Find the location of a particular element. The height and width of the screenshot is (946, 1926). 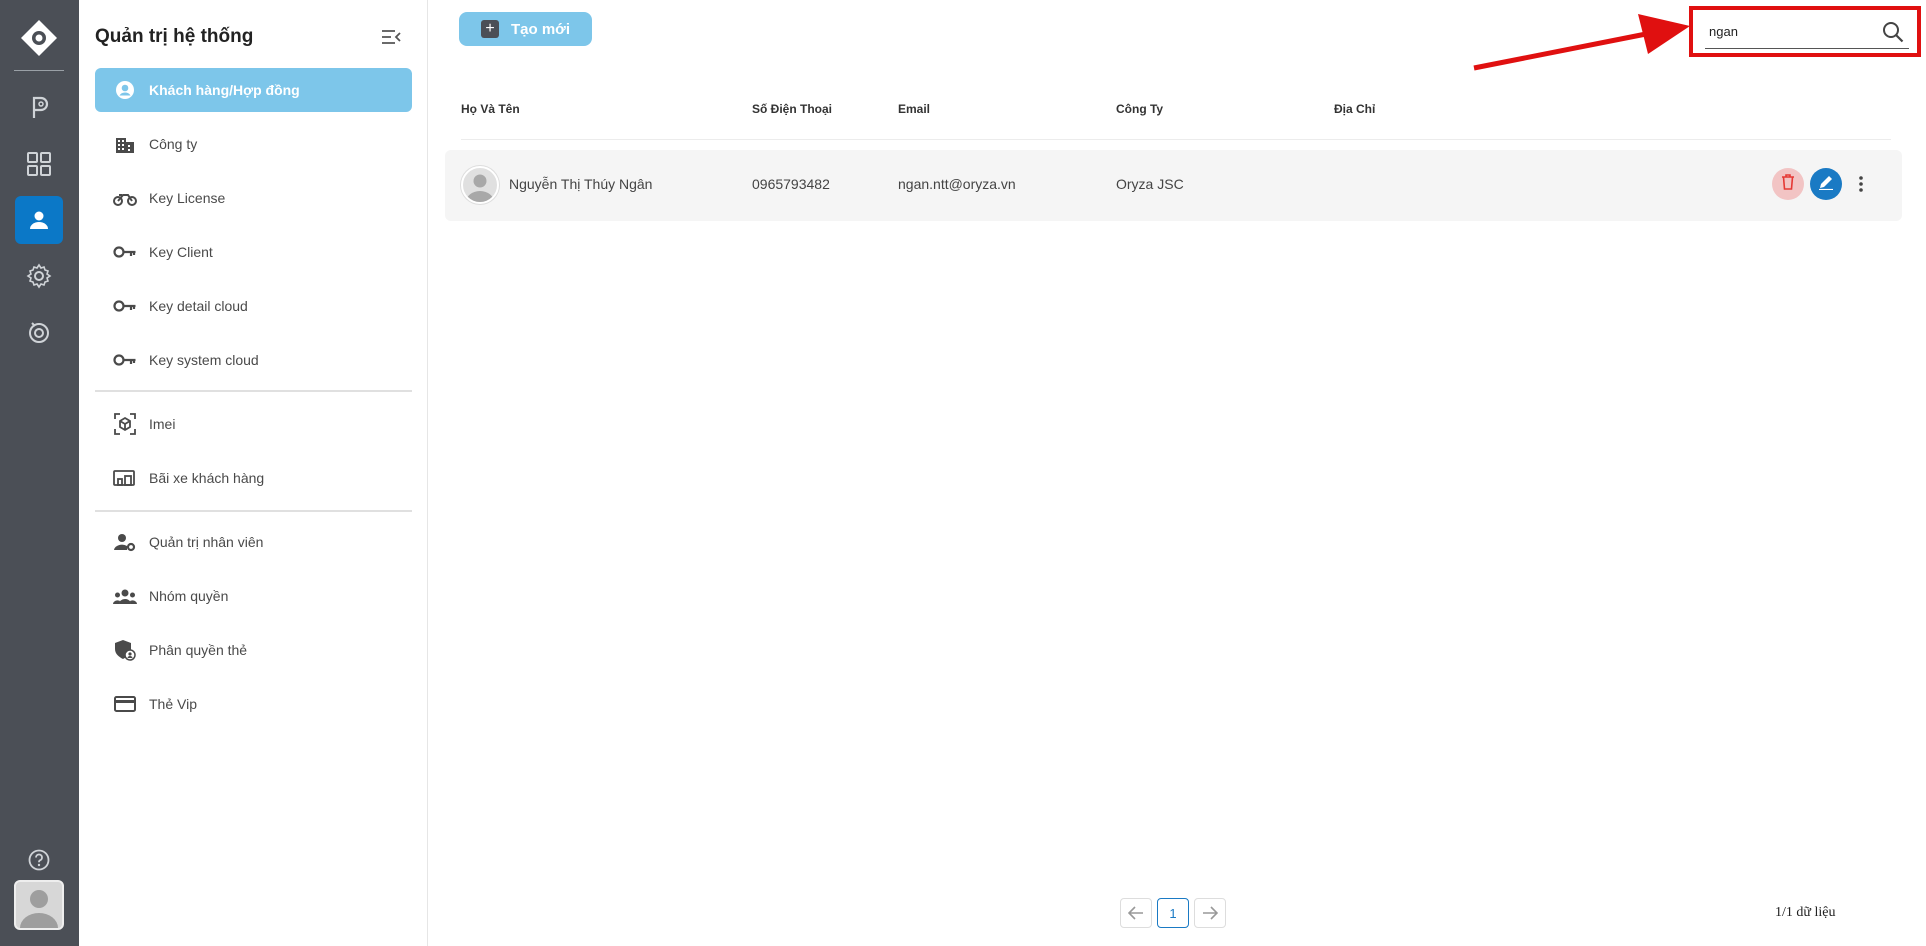

arrow-left-icon is located at coordinates (1135, 913).